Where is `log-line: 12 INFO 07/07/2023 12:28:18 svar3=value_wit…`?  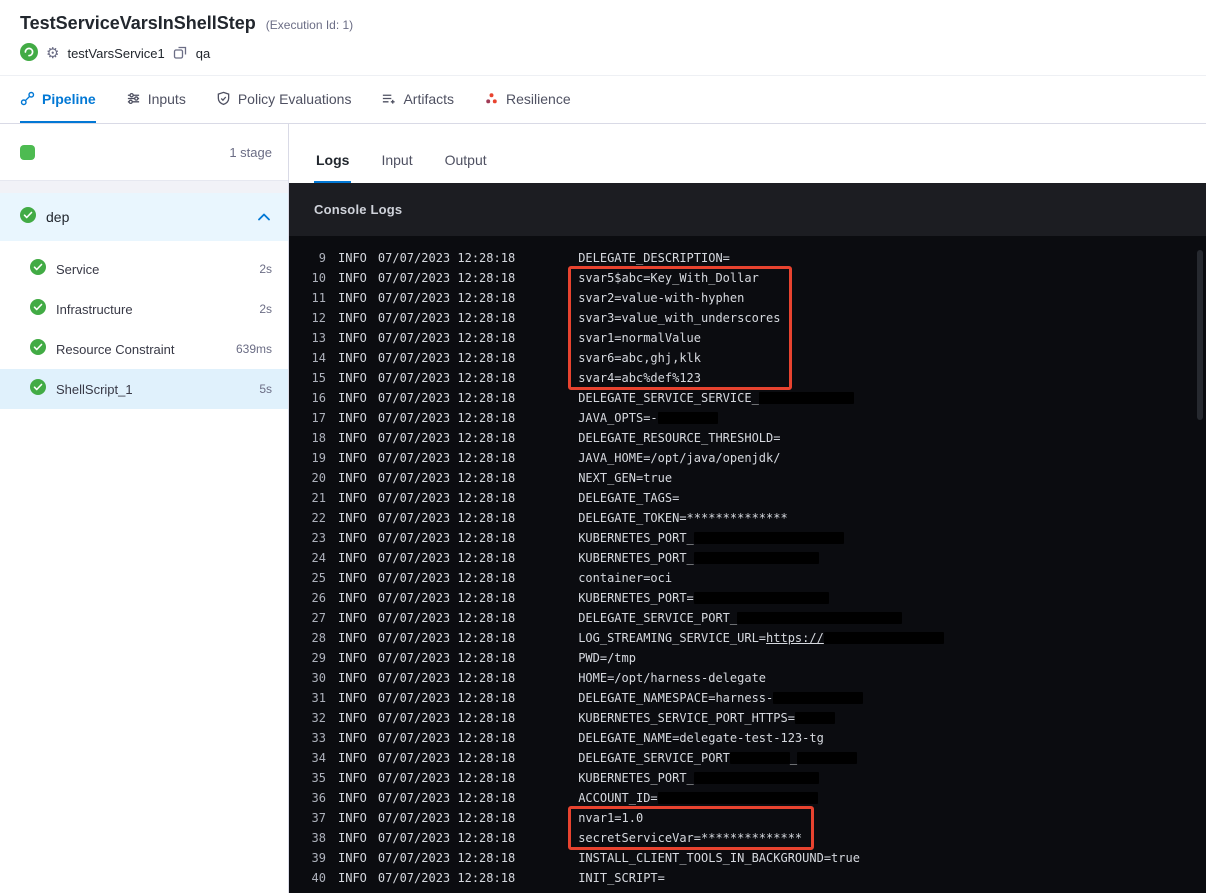 log-line: 12 INFO 07/07/2023 12:28:18 svar3=value_wit… is located at coordinates (747, 318).